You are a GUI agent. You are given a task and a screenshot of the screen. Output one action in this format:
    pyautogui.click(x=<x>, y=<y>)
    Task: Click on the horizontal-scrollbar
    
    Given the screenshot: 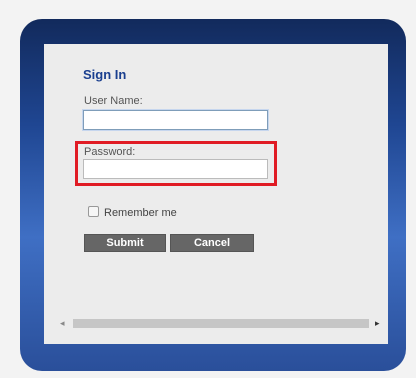 What is the action you would take?
    pyautogui.click(x=221, y=323)
    